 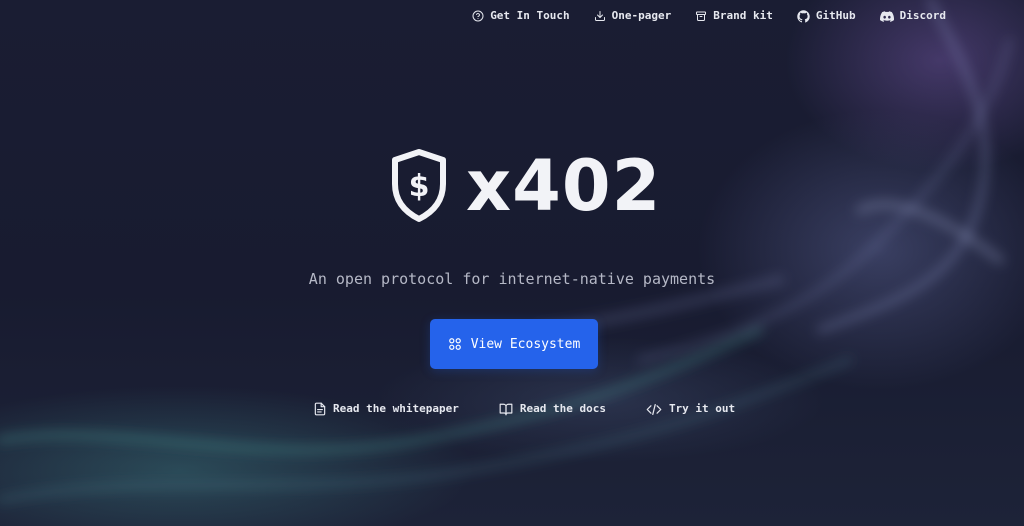 I want to click on try-it-out-label: Try it out, so click(x=702, y=408).